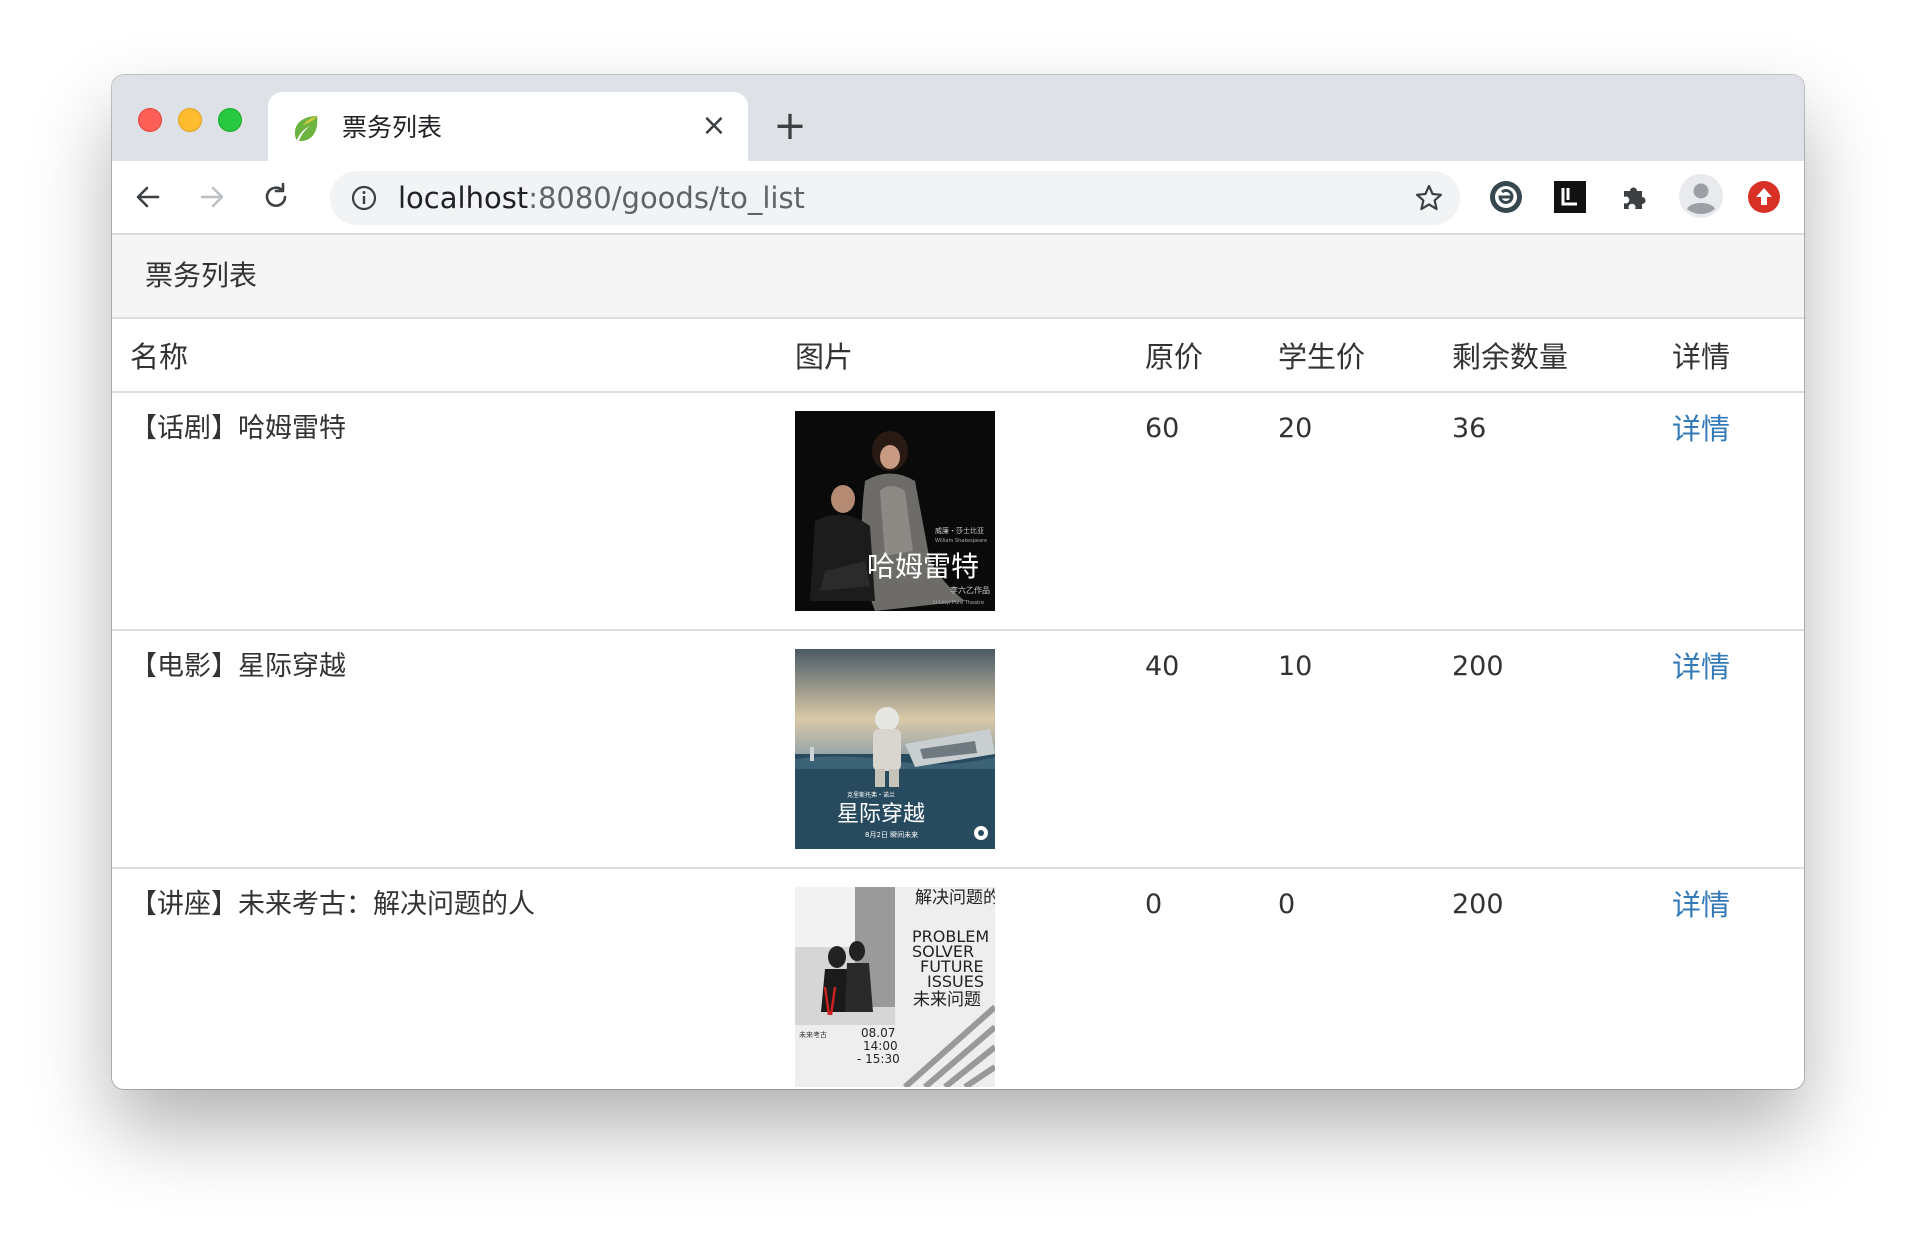  Describe the element at coordinates (1570, 197) in the screenshot. I see `extension-l-icon` at that location.